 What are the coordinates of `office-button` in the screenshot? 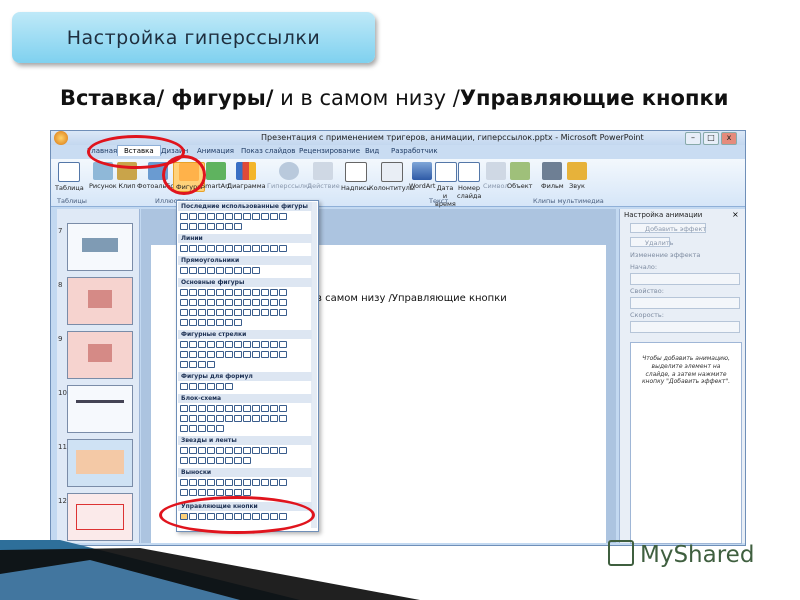 It's located at (61, 138).